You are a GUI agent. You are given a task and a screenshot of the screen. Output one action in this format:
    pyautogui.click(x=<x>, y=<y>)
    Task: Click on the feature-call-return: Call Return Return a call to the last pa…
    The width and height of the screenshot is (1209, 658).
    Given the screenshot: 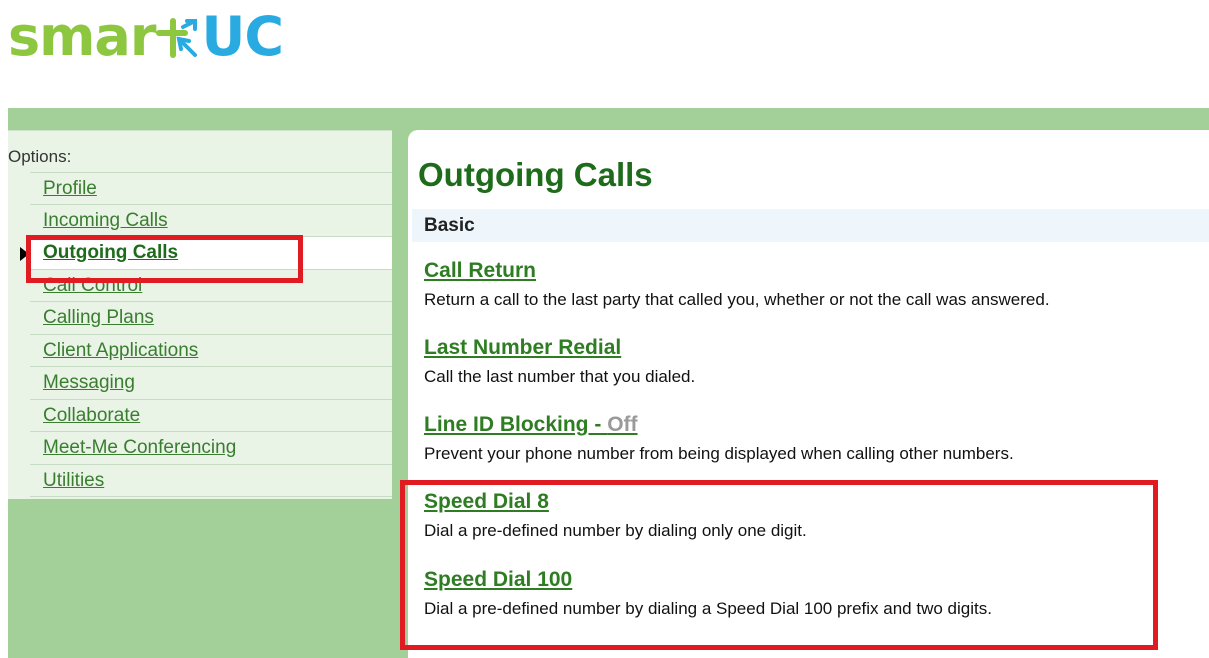 What is the action you would take?
    pyautogui.click(x=814, y=283)
    